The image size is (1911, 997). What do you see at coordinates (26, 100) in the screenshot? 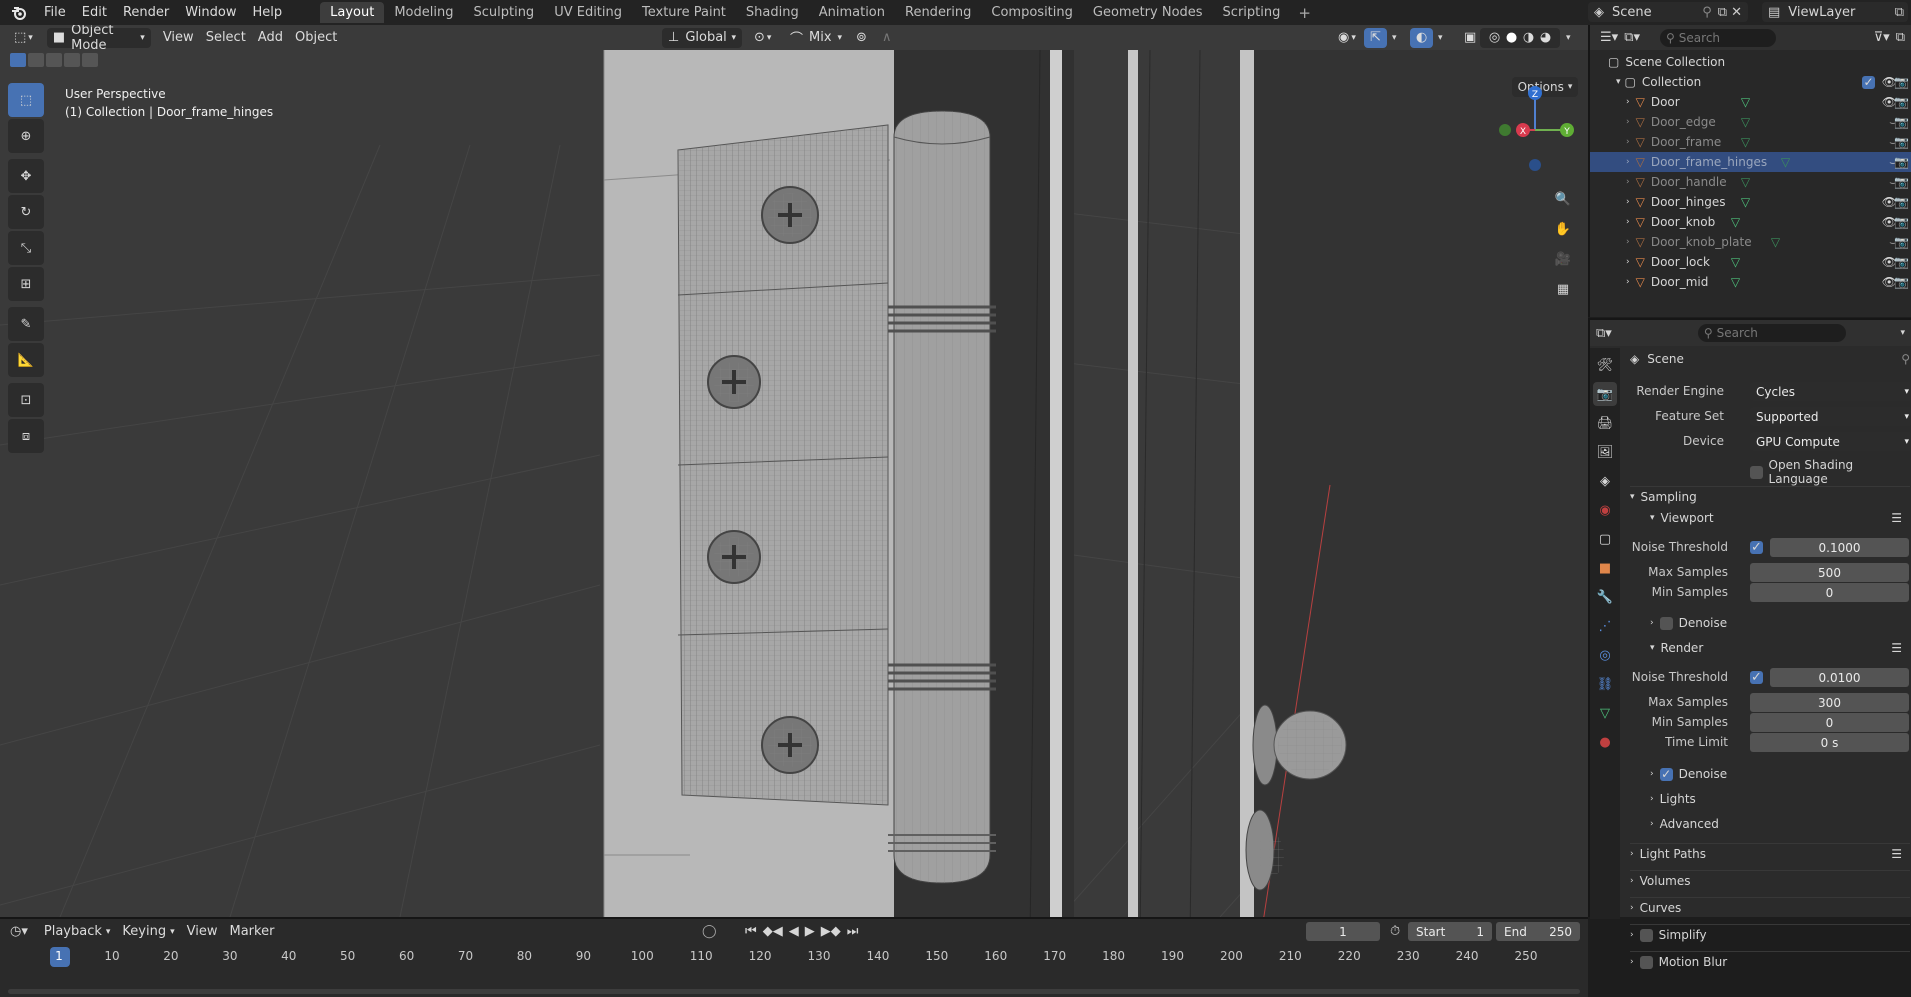
I see `select-box-tool: ⬚` at bounding box center [26, 100].